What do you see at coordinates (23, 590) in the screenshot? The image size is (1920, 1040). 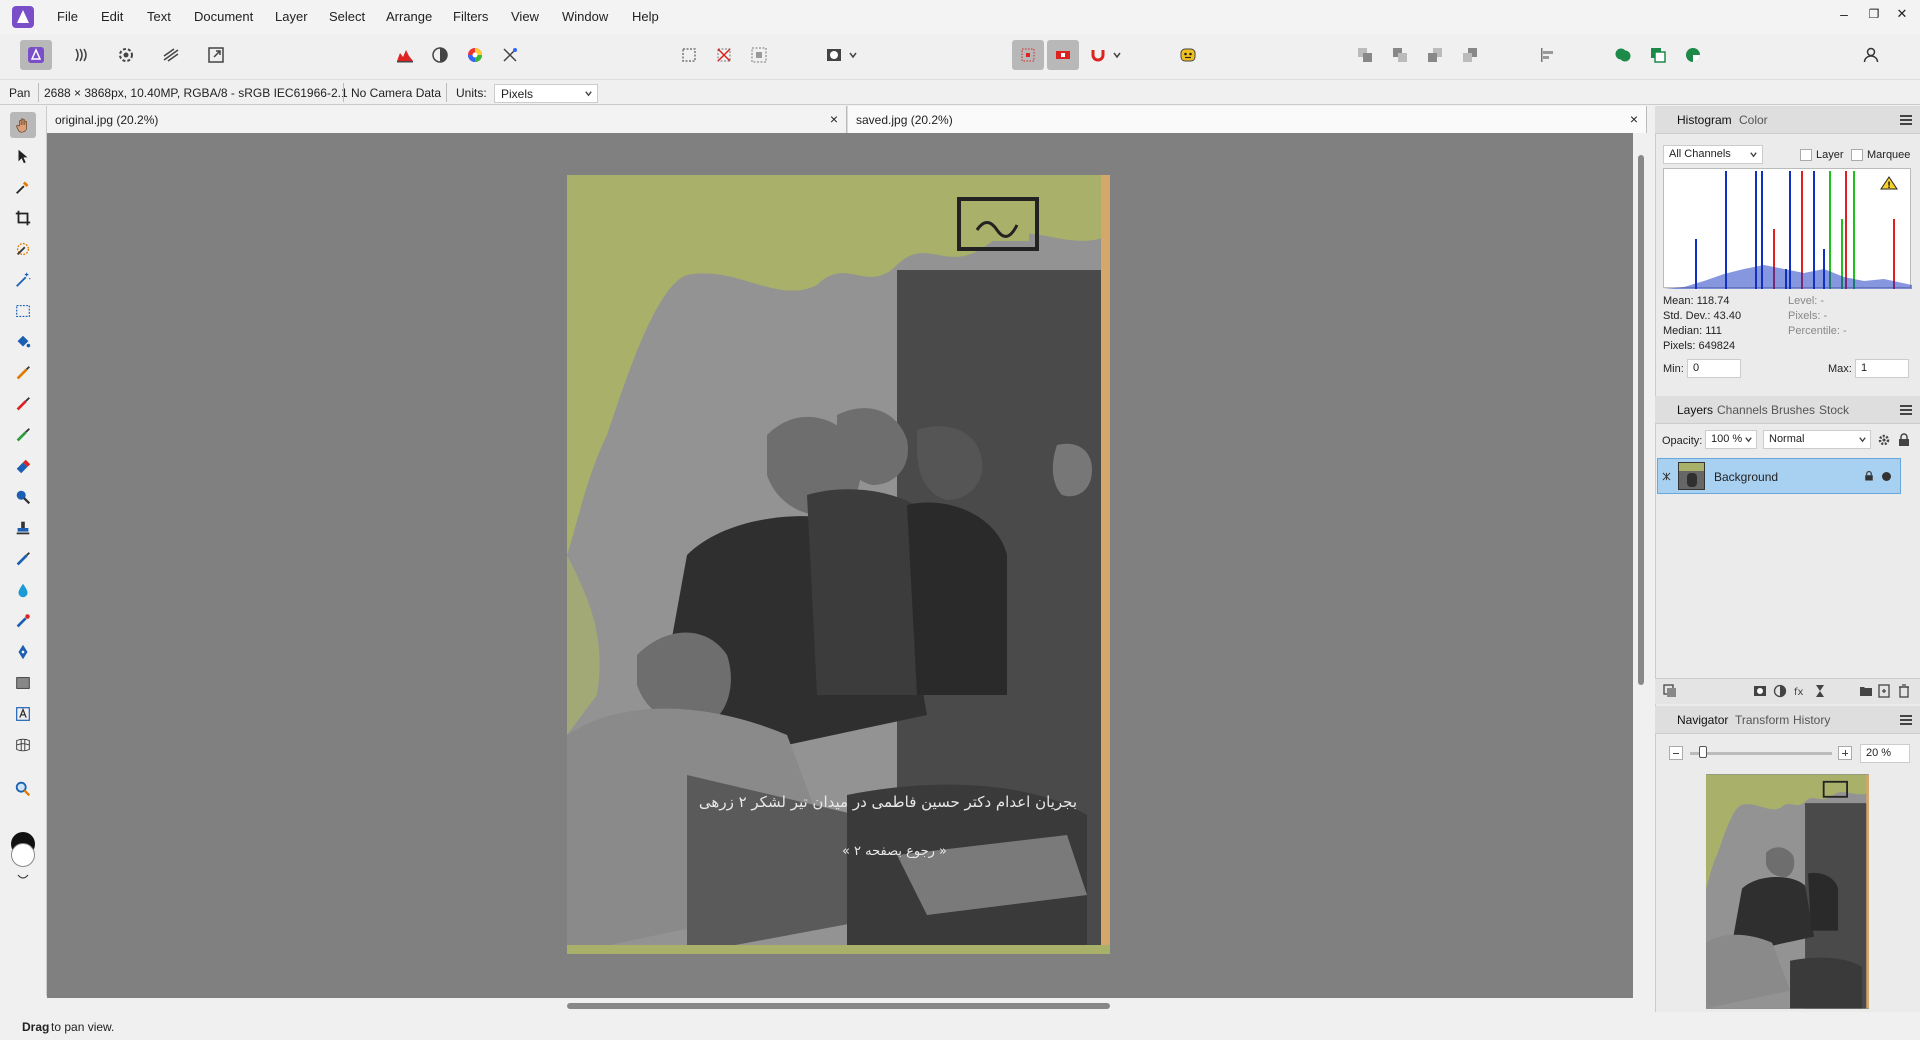 I see `blur-tool` at bounding box center [23, 590].